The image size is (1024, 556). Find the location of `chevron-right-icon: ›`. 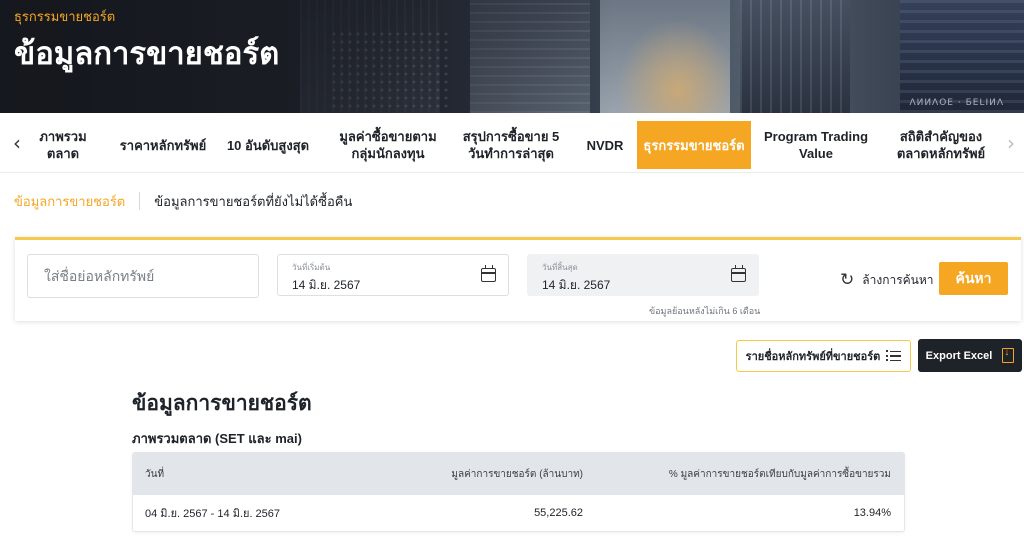

chevron-right-icon: › is located at coordinates (1011, 143).